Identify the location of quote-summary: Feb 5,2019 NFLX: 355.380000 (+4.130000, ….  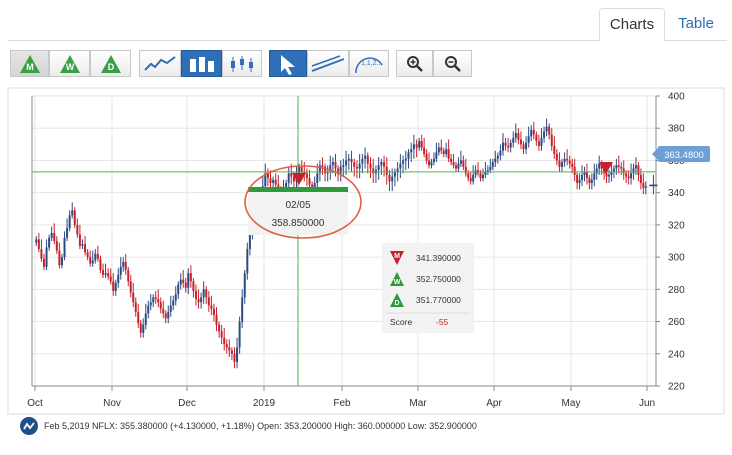
(260, 426).